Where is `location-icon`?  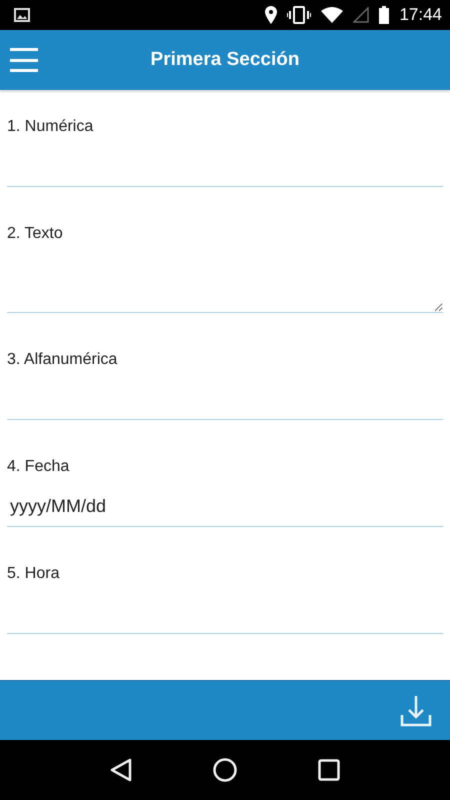
location-icon is located at coordinates (271, 15).